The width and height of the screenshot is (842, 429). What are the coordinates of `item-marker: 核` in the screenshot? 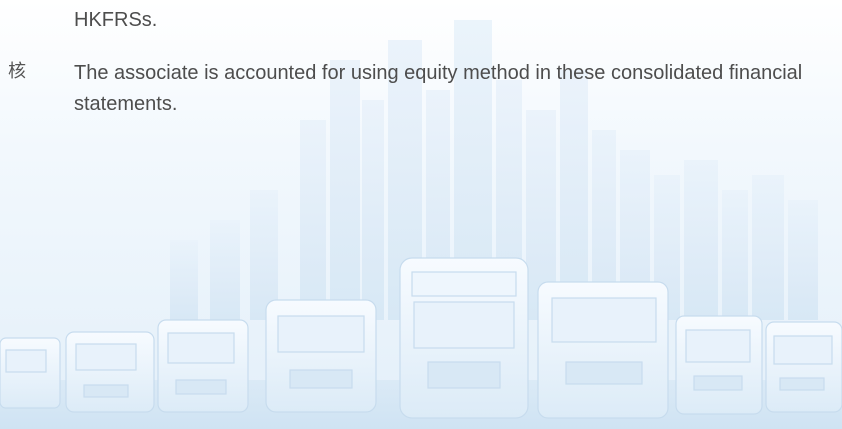 It's located at (17, 71).